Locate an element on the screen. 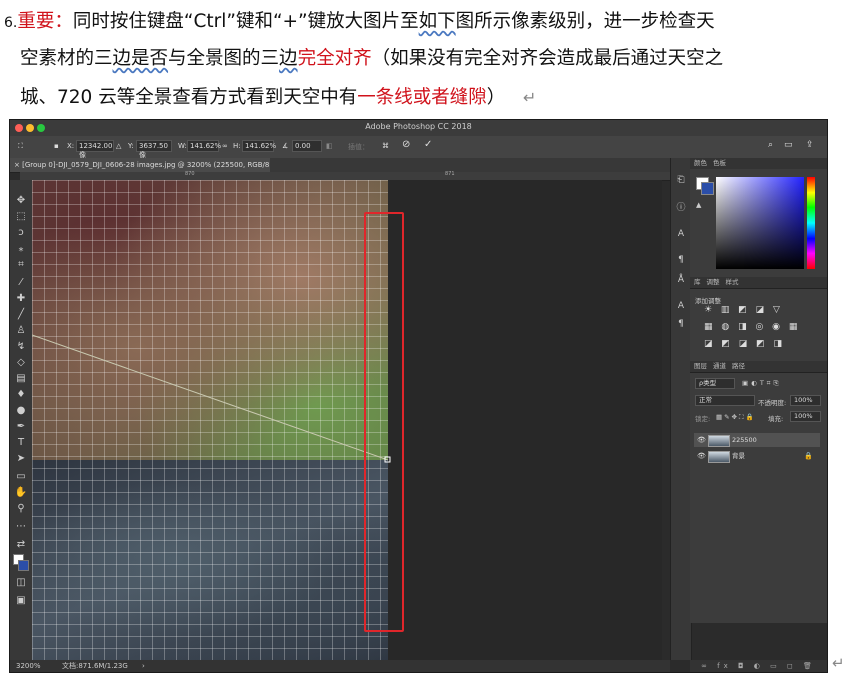 The height and width of the screenshot is (673, 848). adjustment-icons-row-2: ▦ ◍ ◨ ◎ ◉ ▦ is located at coordinates (752, 327).